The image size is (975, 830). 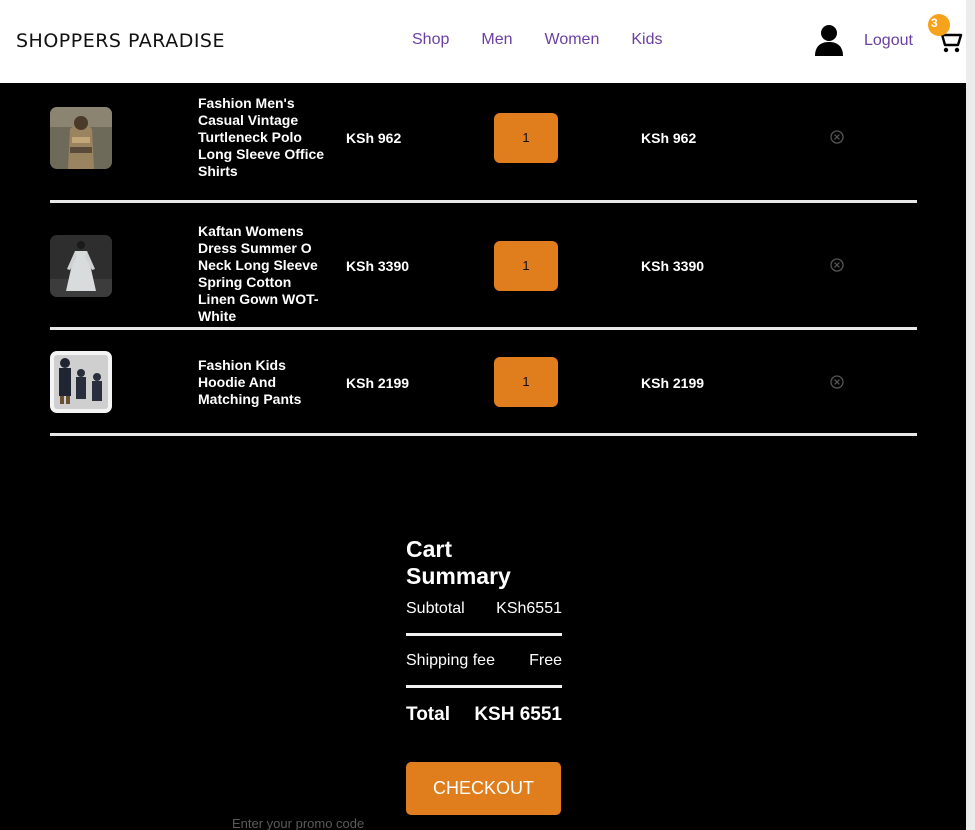 I want to click on shipping-value: Free, so click(x=545, y=660).